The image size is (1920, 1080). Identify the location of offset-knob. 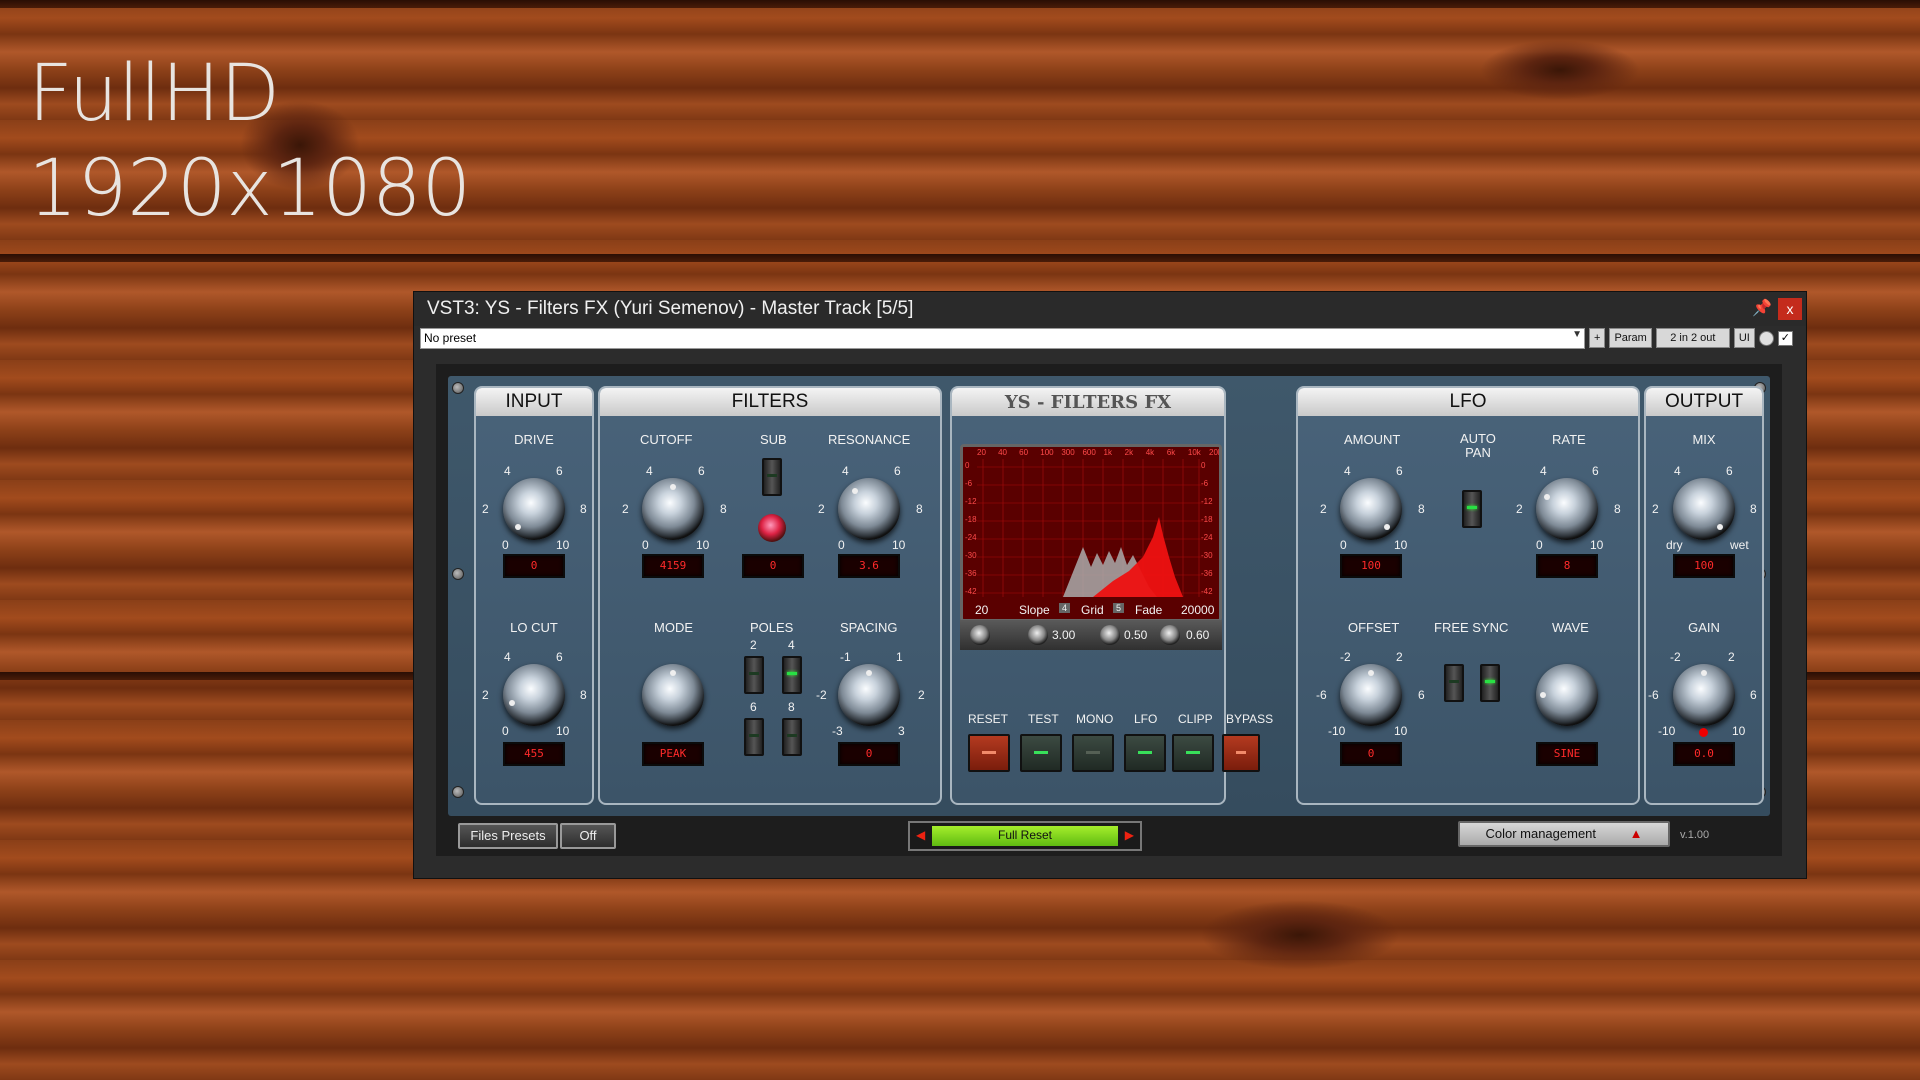
(1371, 695).